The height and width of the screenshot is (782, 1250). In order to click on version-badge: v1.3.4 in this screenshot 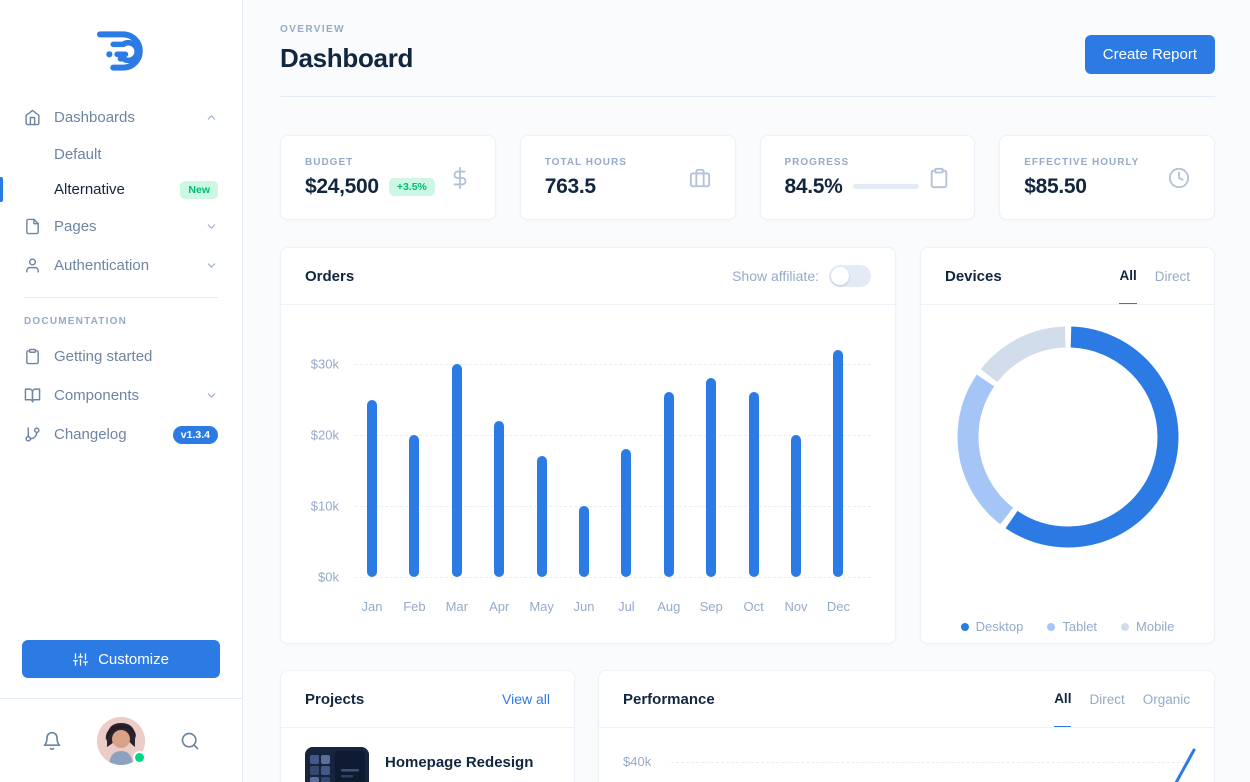, I will do `click(195, 434)`.